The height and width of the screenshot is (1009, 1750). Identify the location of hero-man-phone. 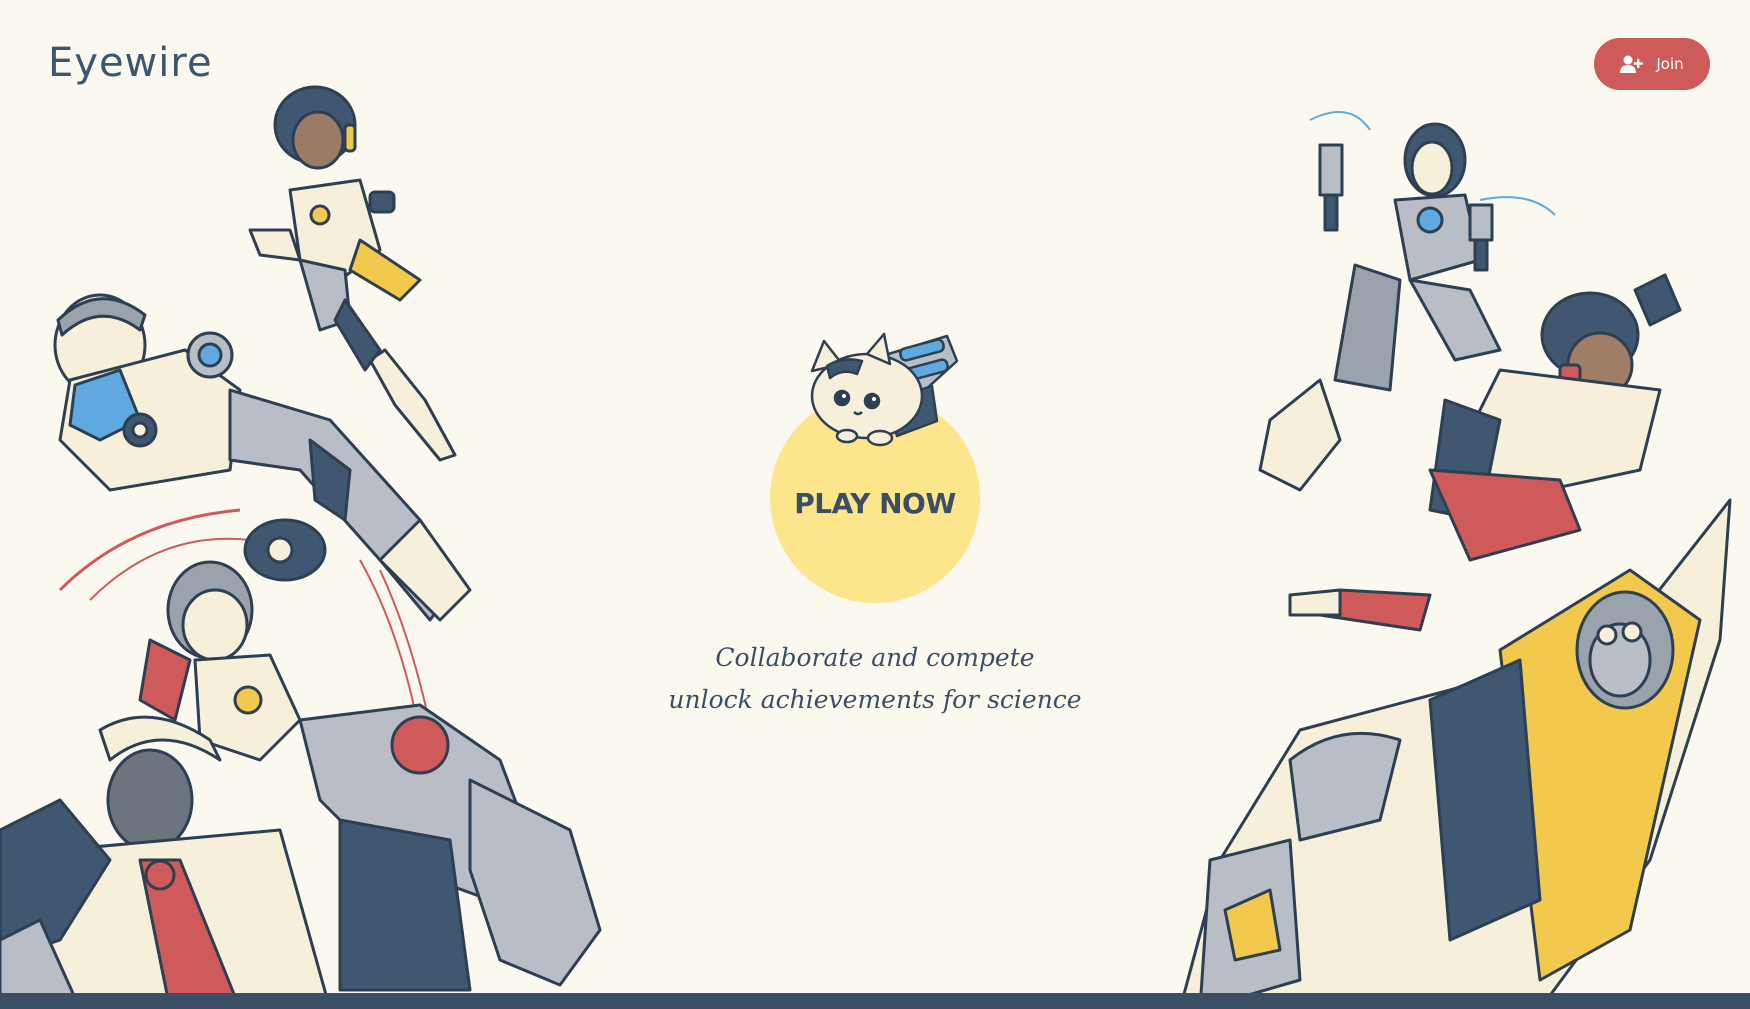
(1485, 452).